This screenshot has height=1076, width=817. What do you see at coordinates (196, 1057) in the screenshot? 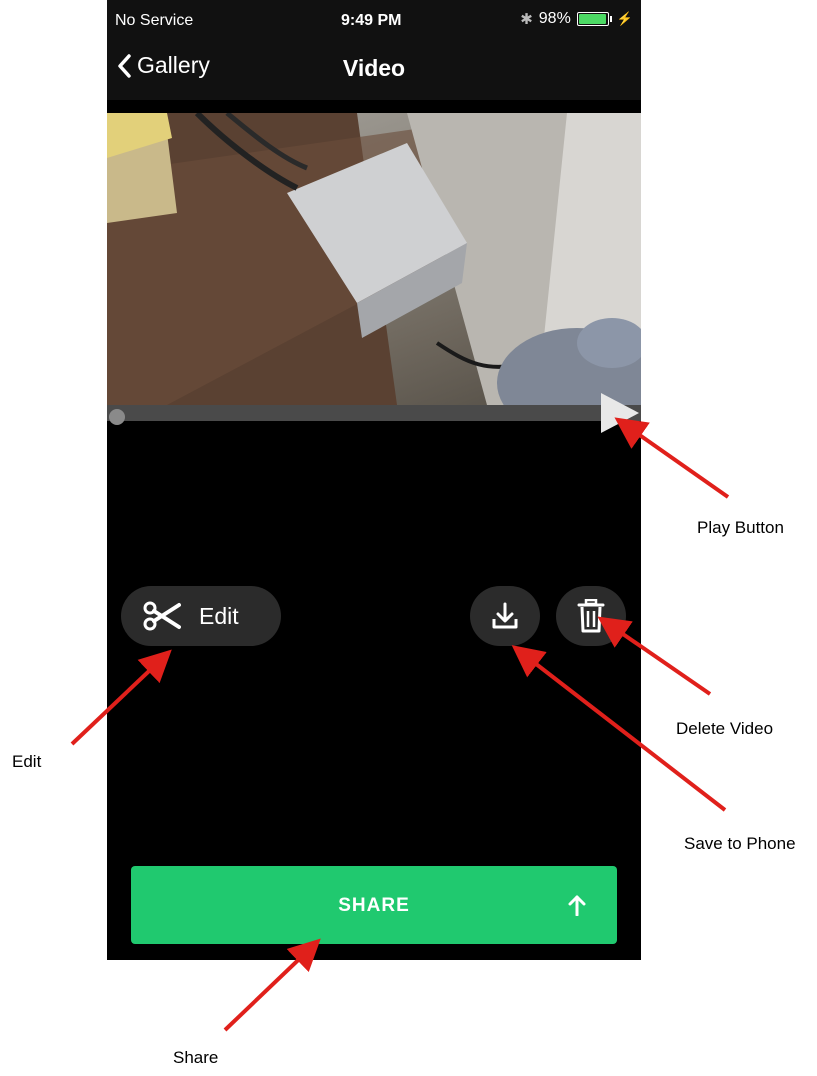
I see `annotation-share: Share` at bounding box center [196, 1057].